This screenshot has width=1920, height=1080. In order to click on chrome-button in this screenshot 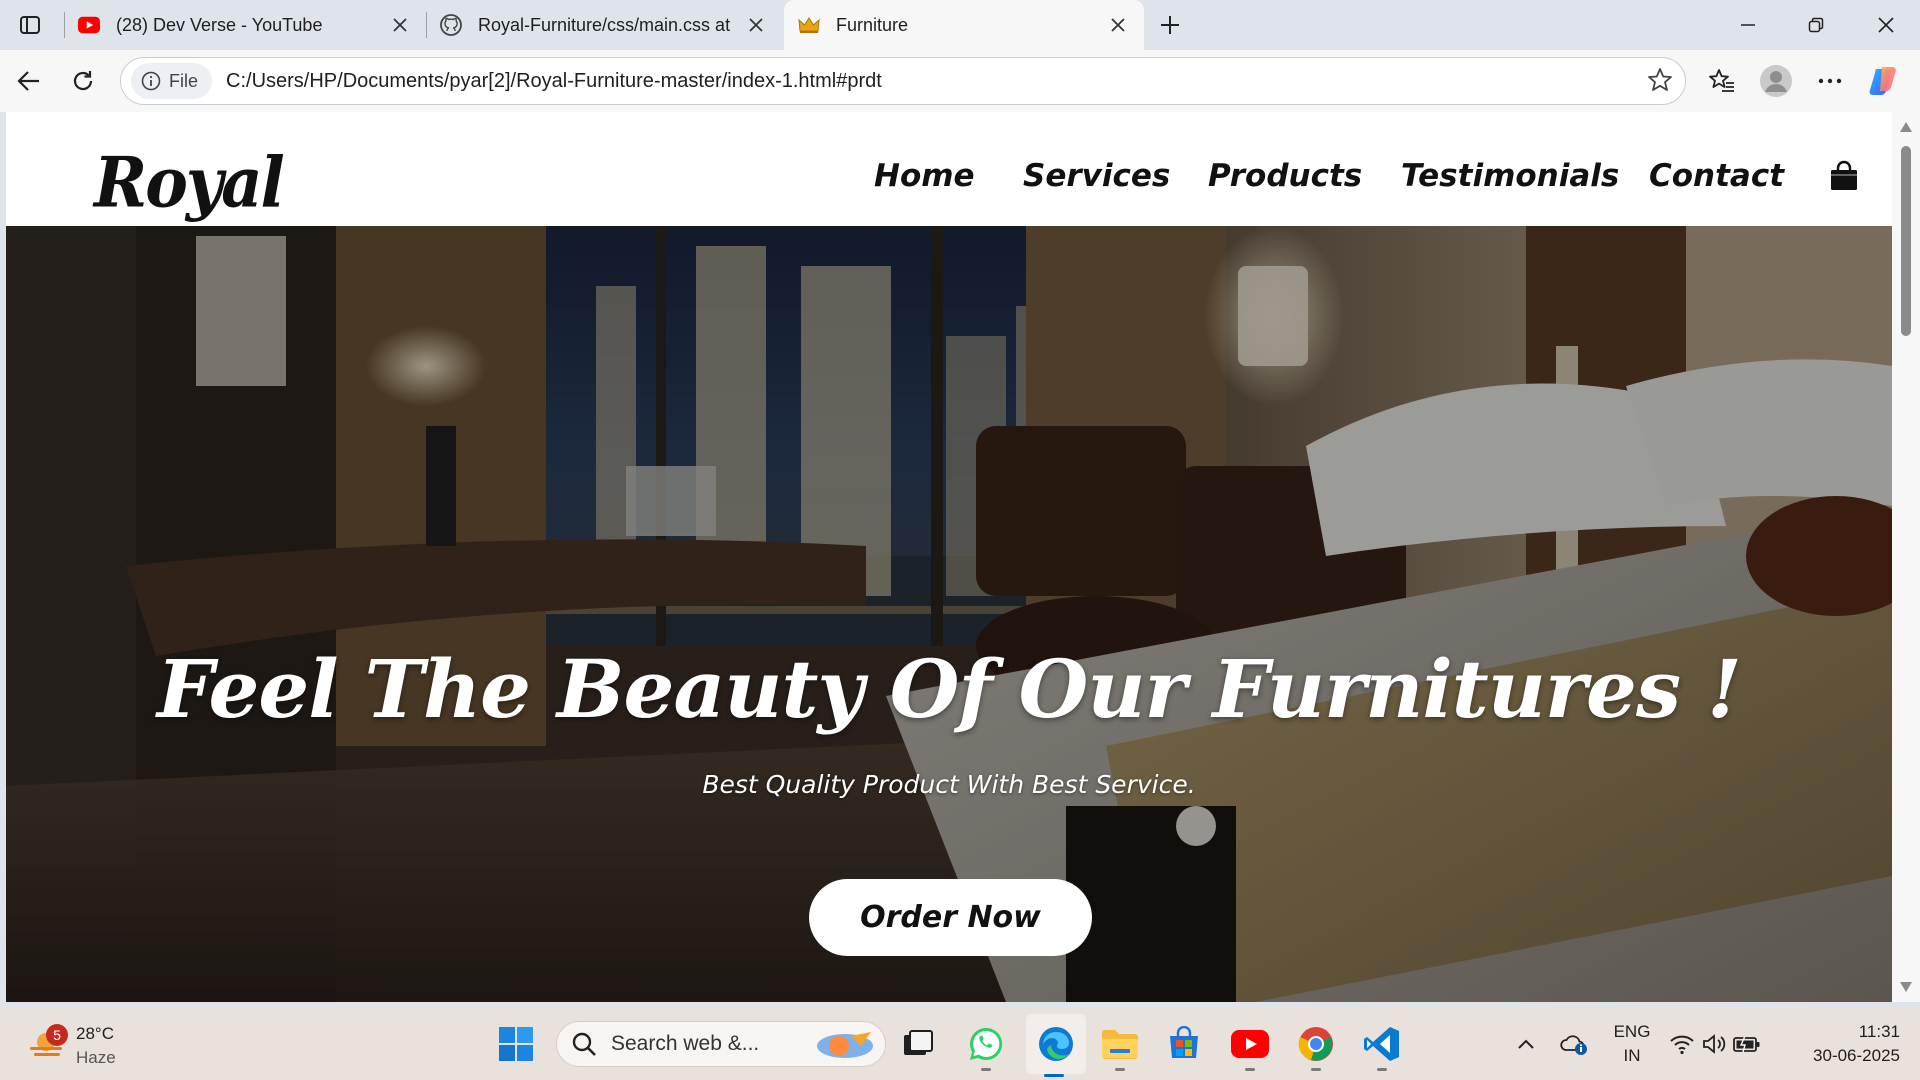, I will do `click(1316, 1044)`.